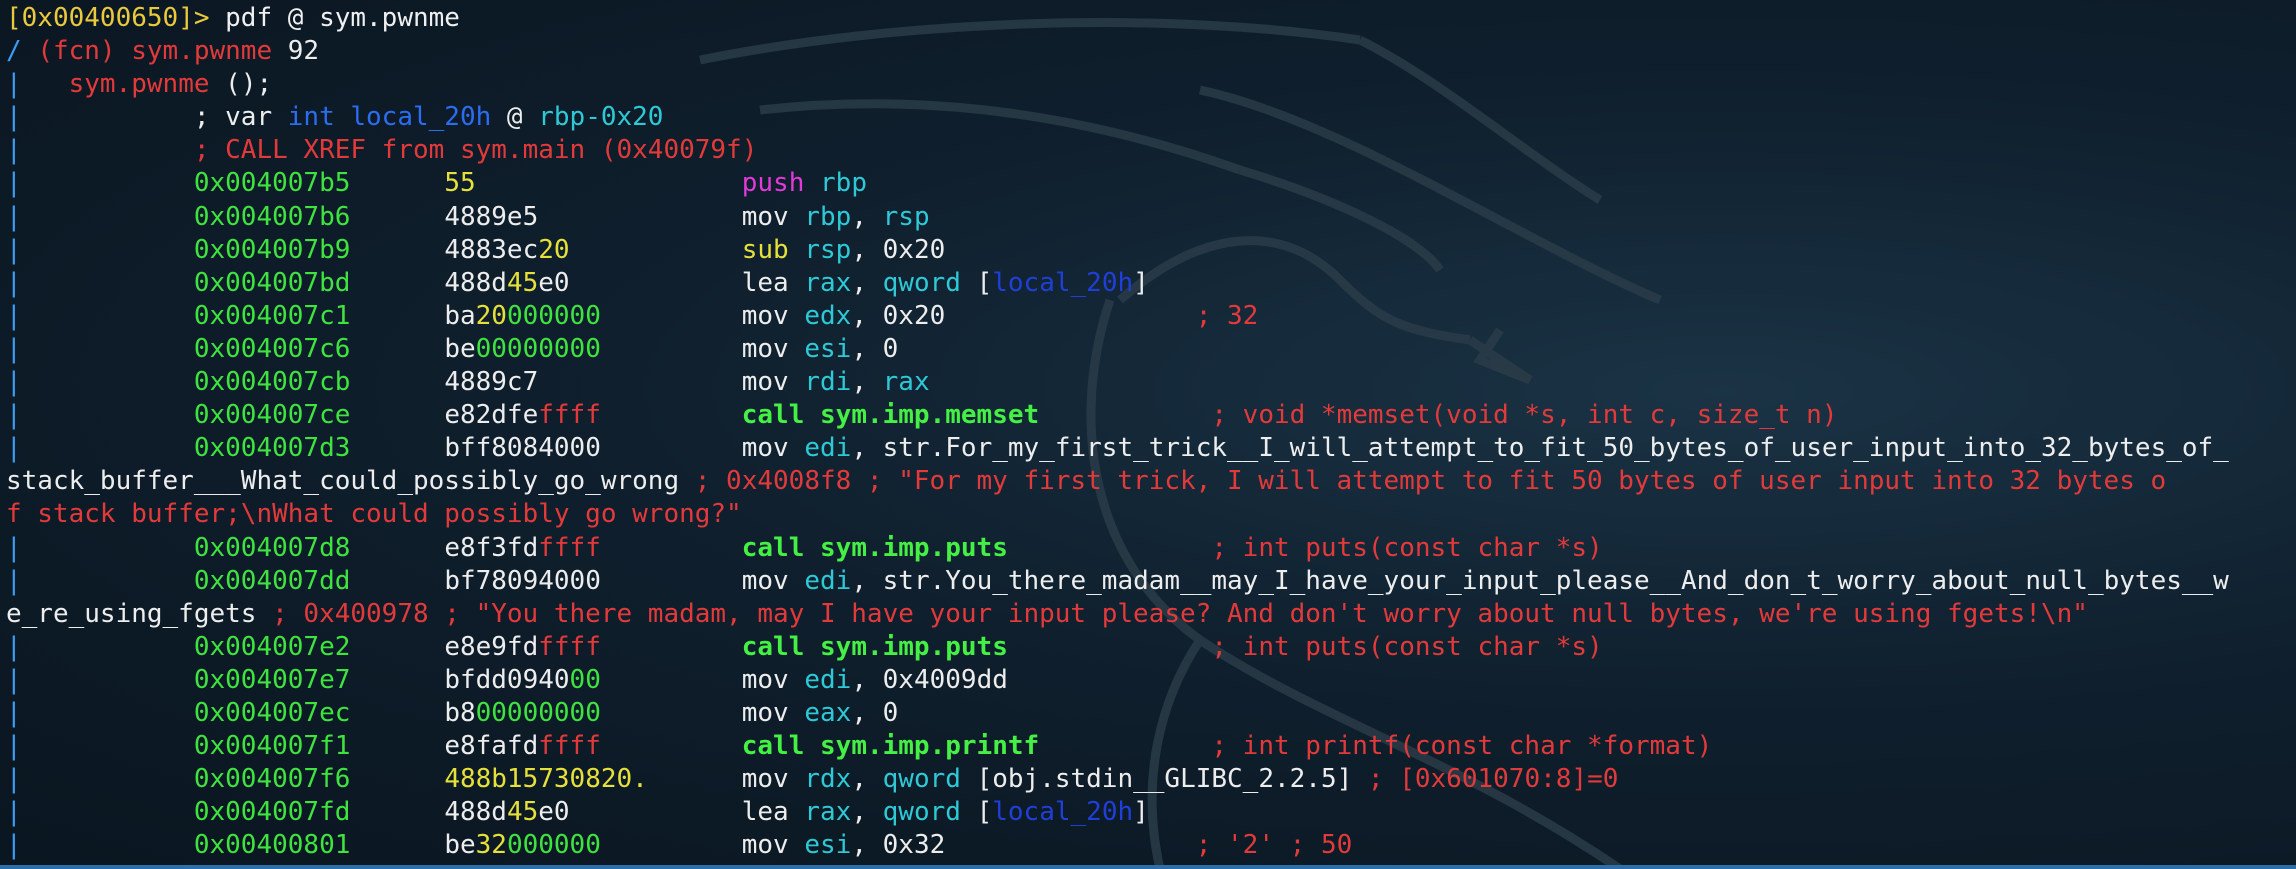 The height and width of the screenshot is (869, 2296). Describe the element at coordinates (585, 679) in the screenshot. I see `code-token: 00` at that location.